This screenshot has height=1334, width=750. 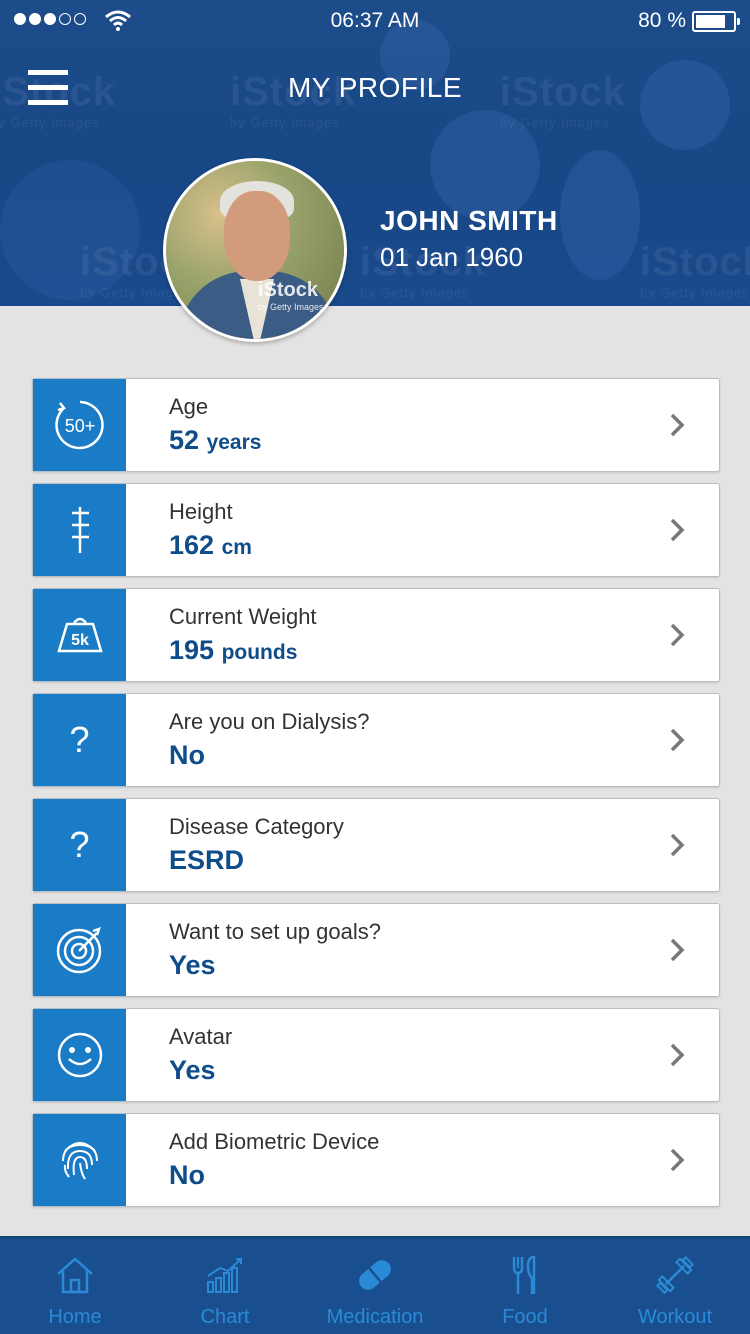 What do you see at coordinates (189, 406) in the screenshot?
I see `item-label: Age` at bounding box center [189, 406].